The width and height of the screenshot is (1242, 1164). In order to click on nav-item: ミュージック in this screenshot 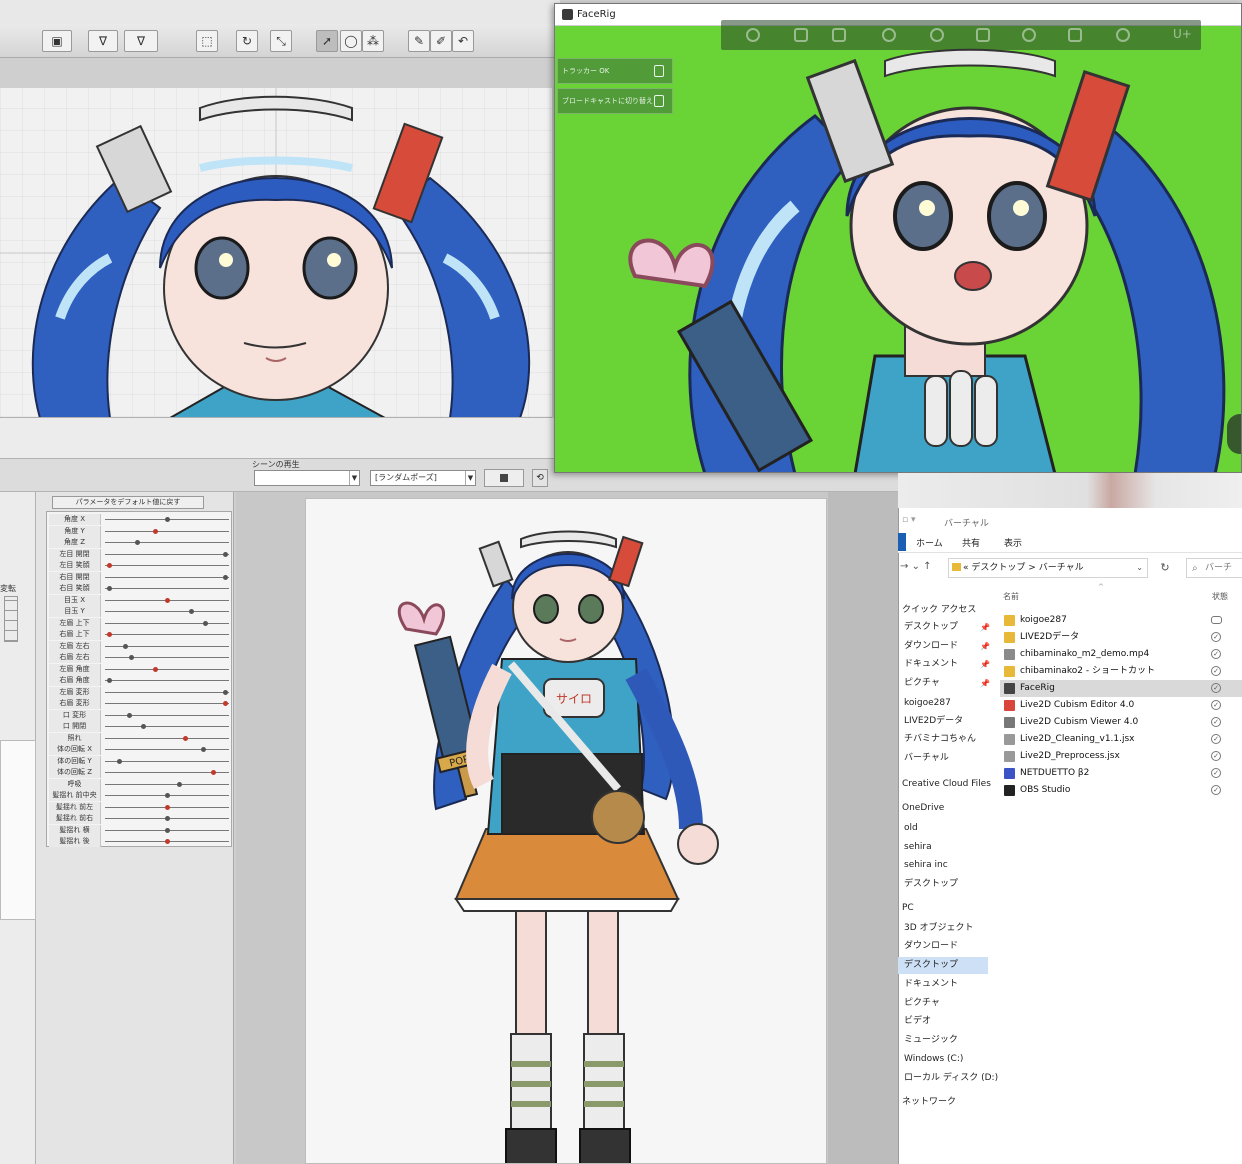, I will do `click(943, 1040)`.